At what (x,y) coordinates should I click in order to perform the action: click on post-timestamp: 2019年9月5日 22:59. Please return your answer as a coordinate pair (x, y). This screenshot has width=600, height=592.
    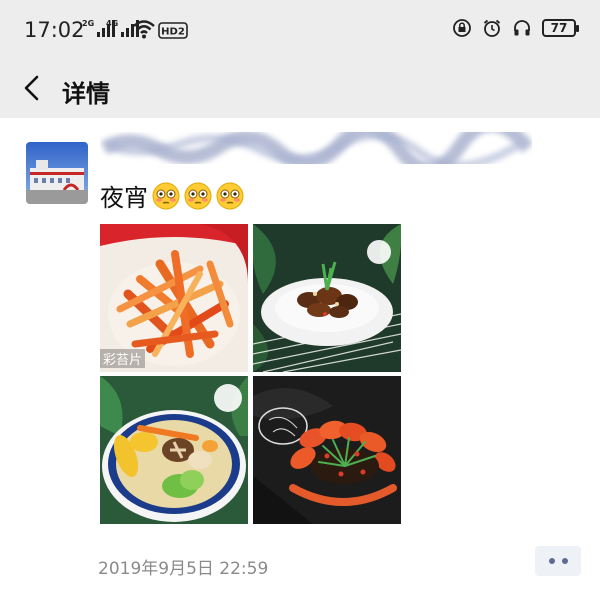
    Looking at the image, I should click on (183, 569).